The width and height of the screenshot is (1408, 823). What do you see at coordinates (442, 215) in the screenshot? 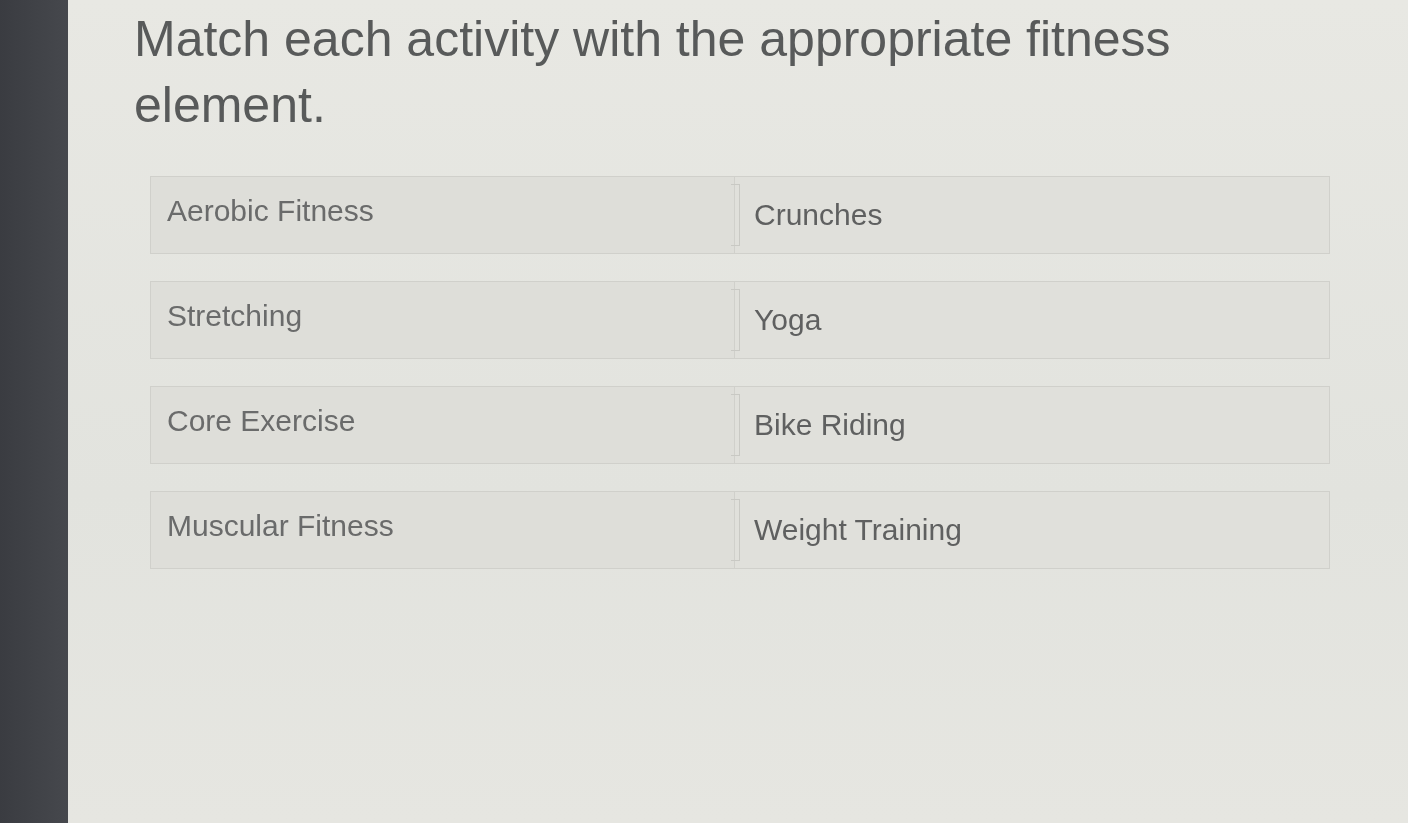
I see `prompt-cell: Aerobic Fitness` at bounding box center [442, 215].